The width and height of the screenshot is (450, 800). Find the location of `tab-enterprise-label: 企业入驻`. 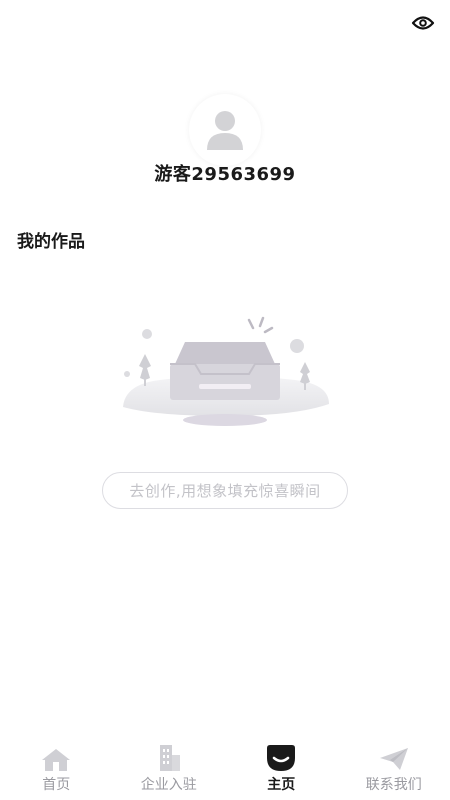

tab-enterprise-label: 企业入驻 is located at coordinates (168, 785).